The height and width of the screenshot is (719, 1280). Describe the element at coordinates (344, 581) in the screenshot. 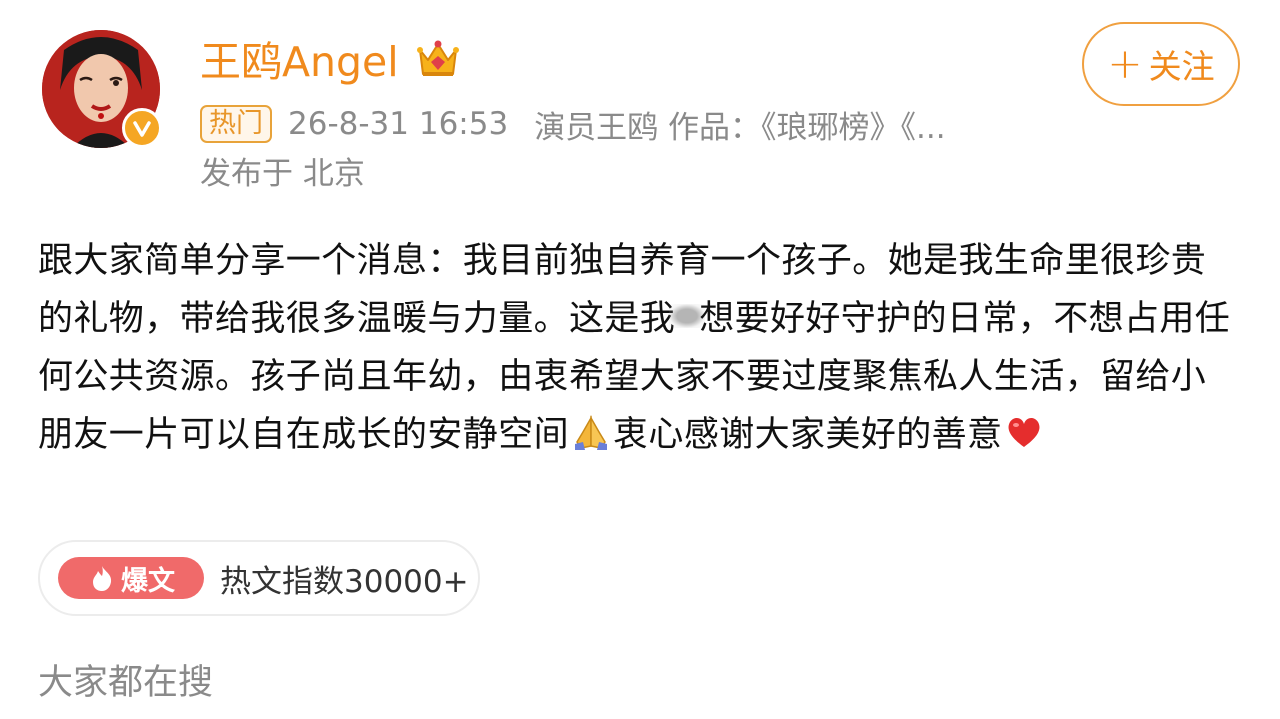

I see `hot-index-text: 热文指数30000+` at that location.